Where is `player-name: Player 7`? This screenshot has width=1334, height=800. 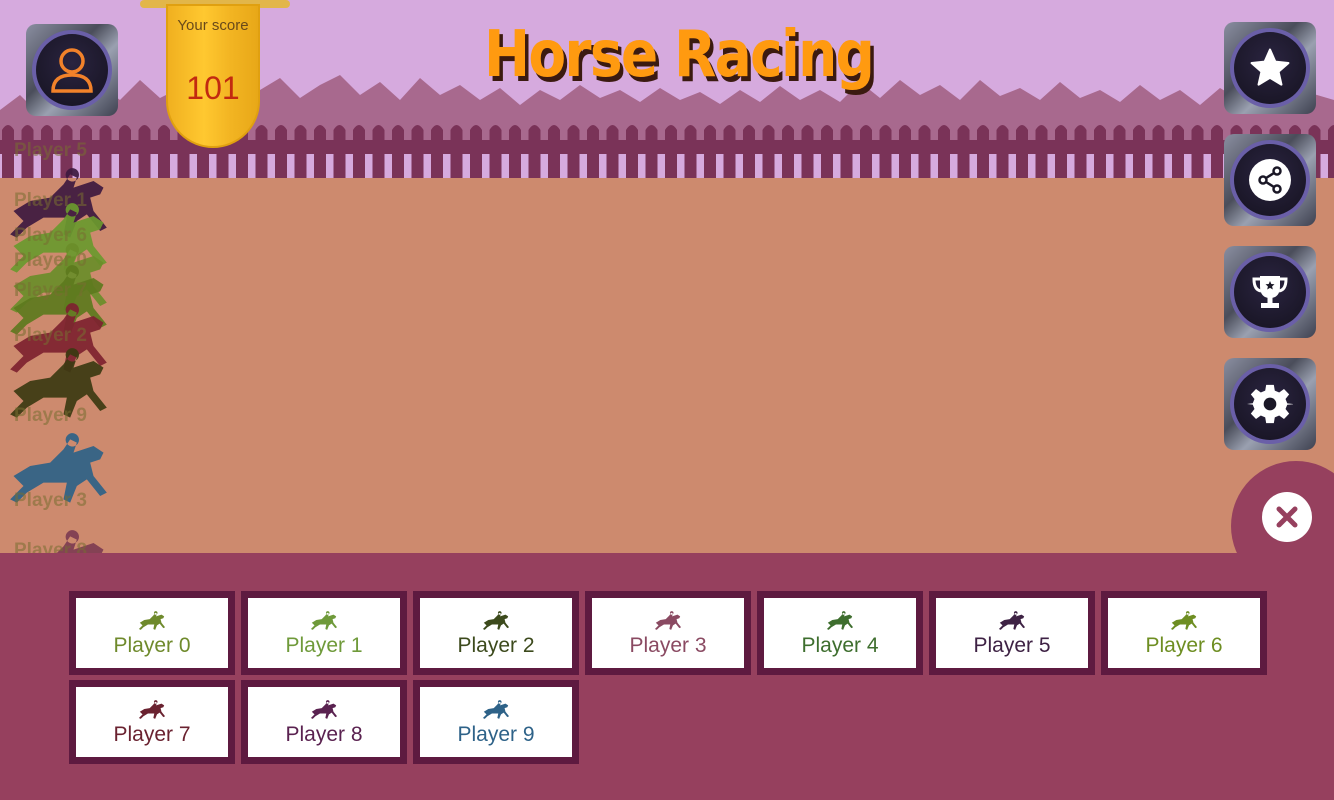
player-name: Player 7 is located at coordinates (152, 734).